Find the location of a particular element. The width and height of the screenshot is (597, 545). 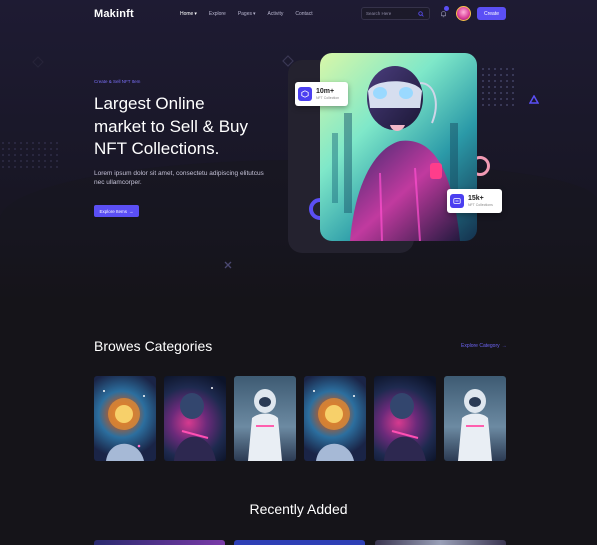

bell-icon is located at coordinates (443, 14).